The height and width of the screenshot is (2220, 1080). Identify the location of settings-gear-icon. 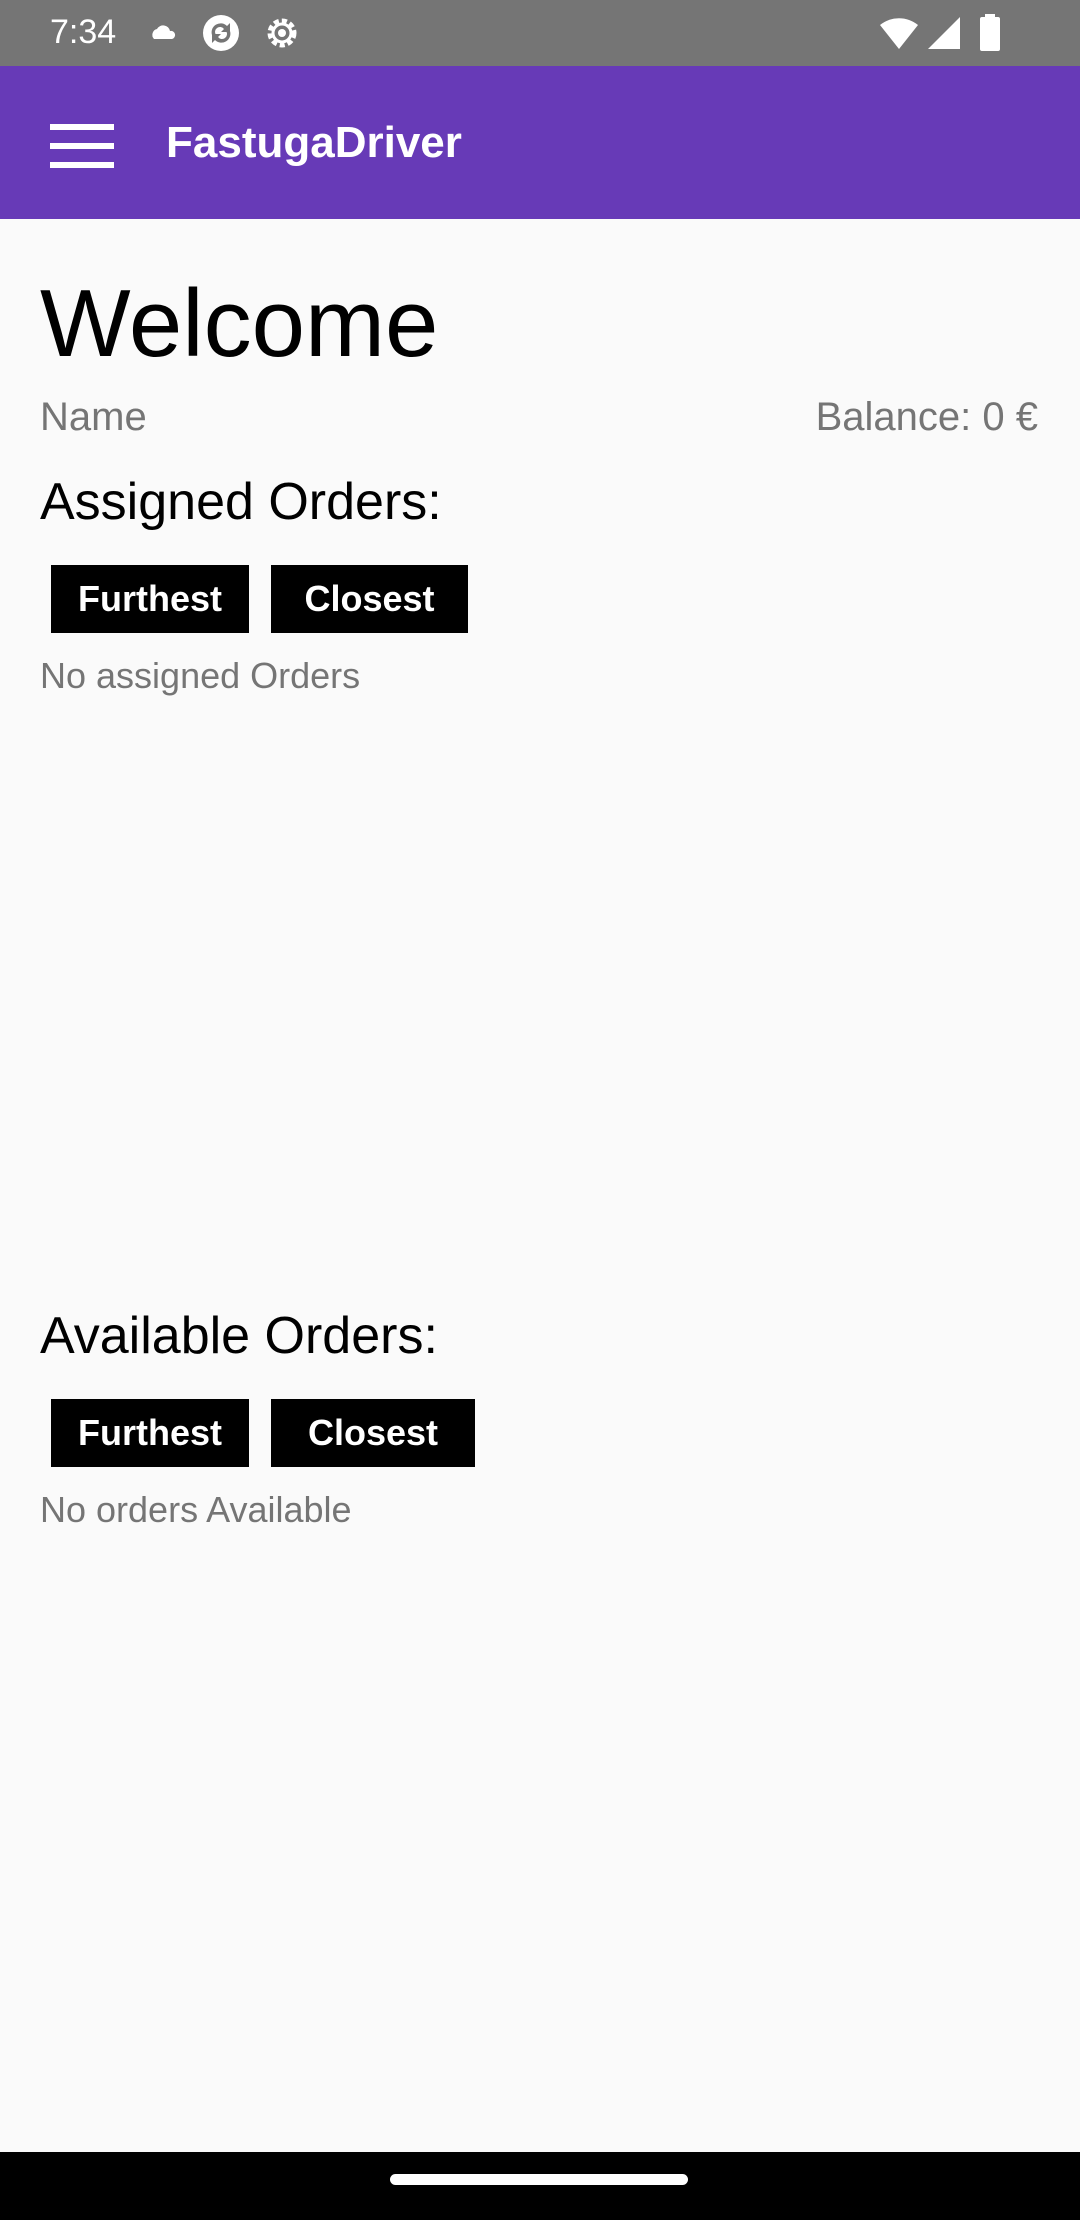
(282, 35).